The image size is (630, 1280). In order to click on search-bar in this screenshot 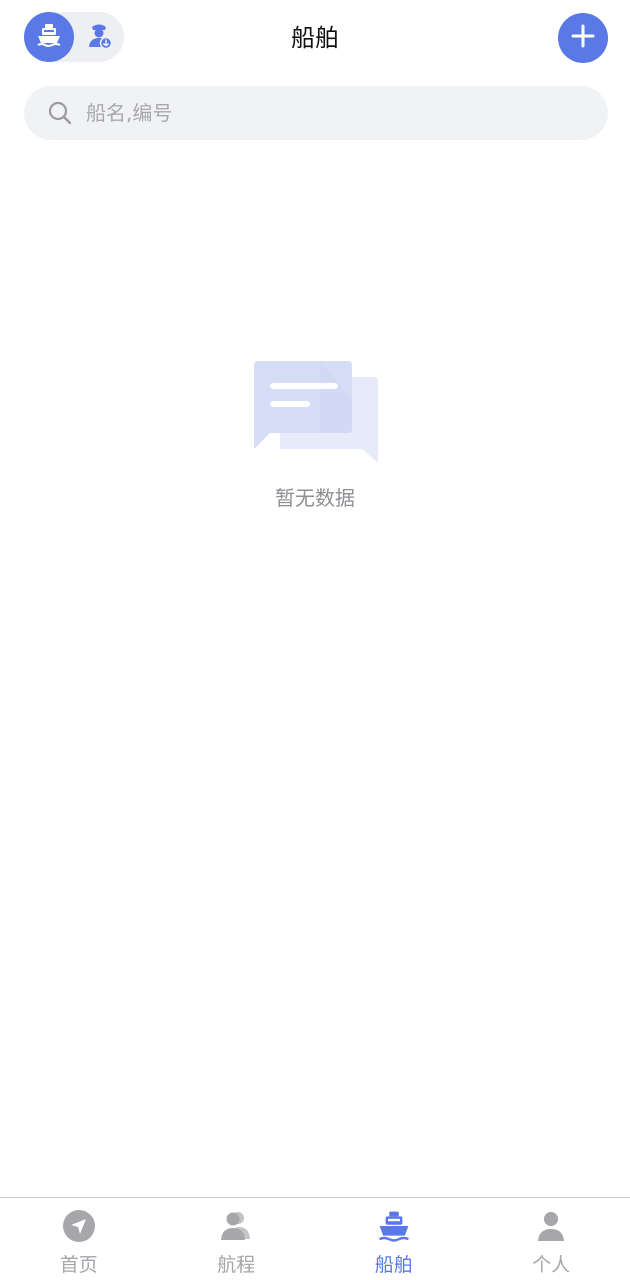, I will do `click(316, 113)`.